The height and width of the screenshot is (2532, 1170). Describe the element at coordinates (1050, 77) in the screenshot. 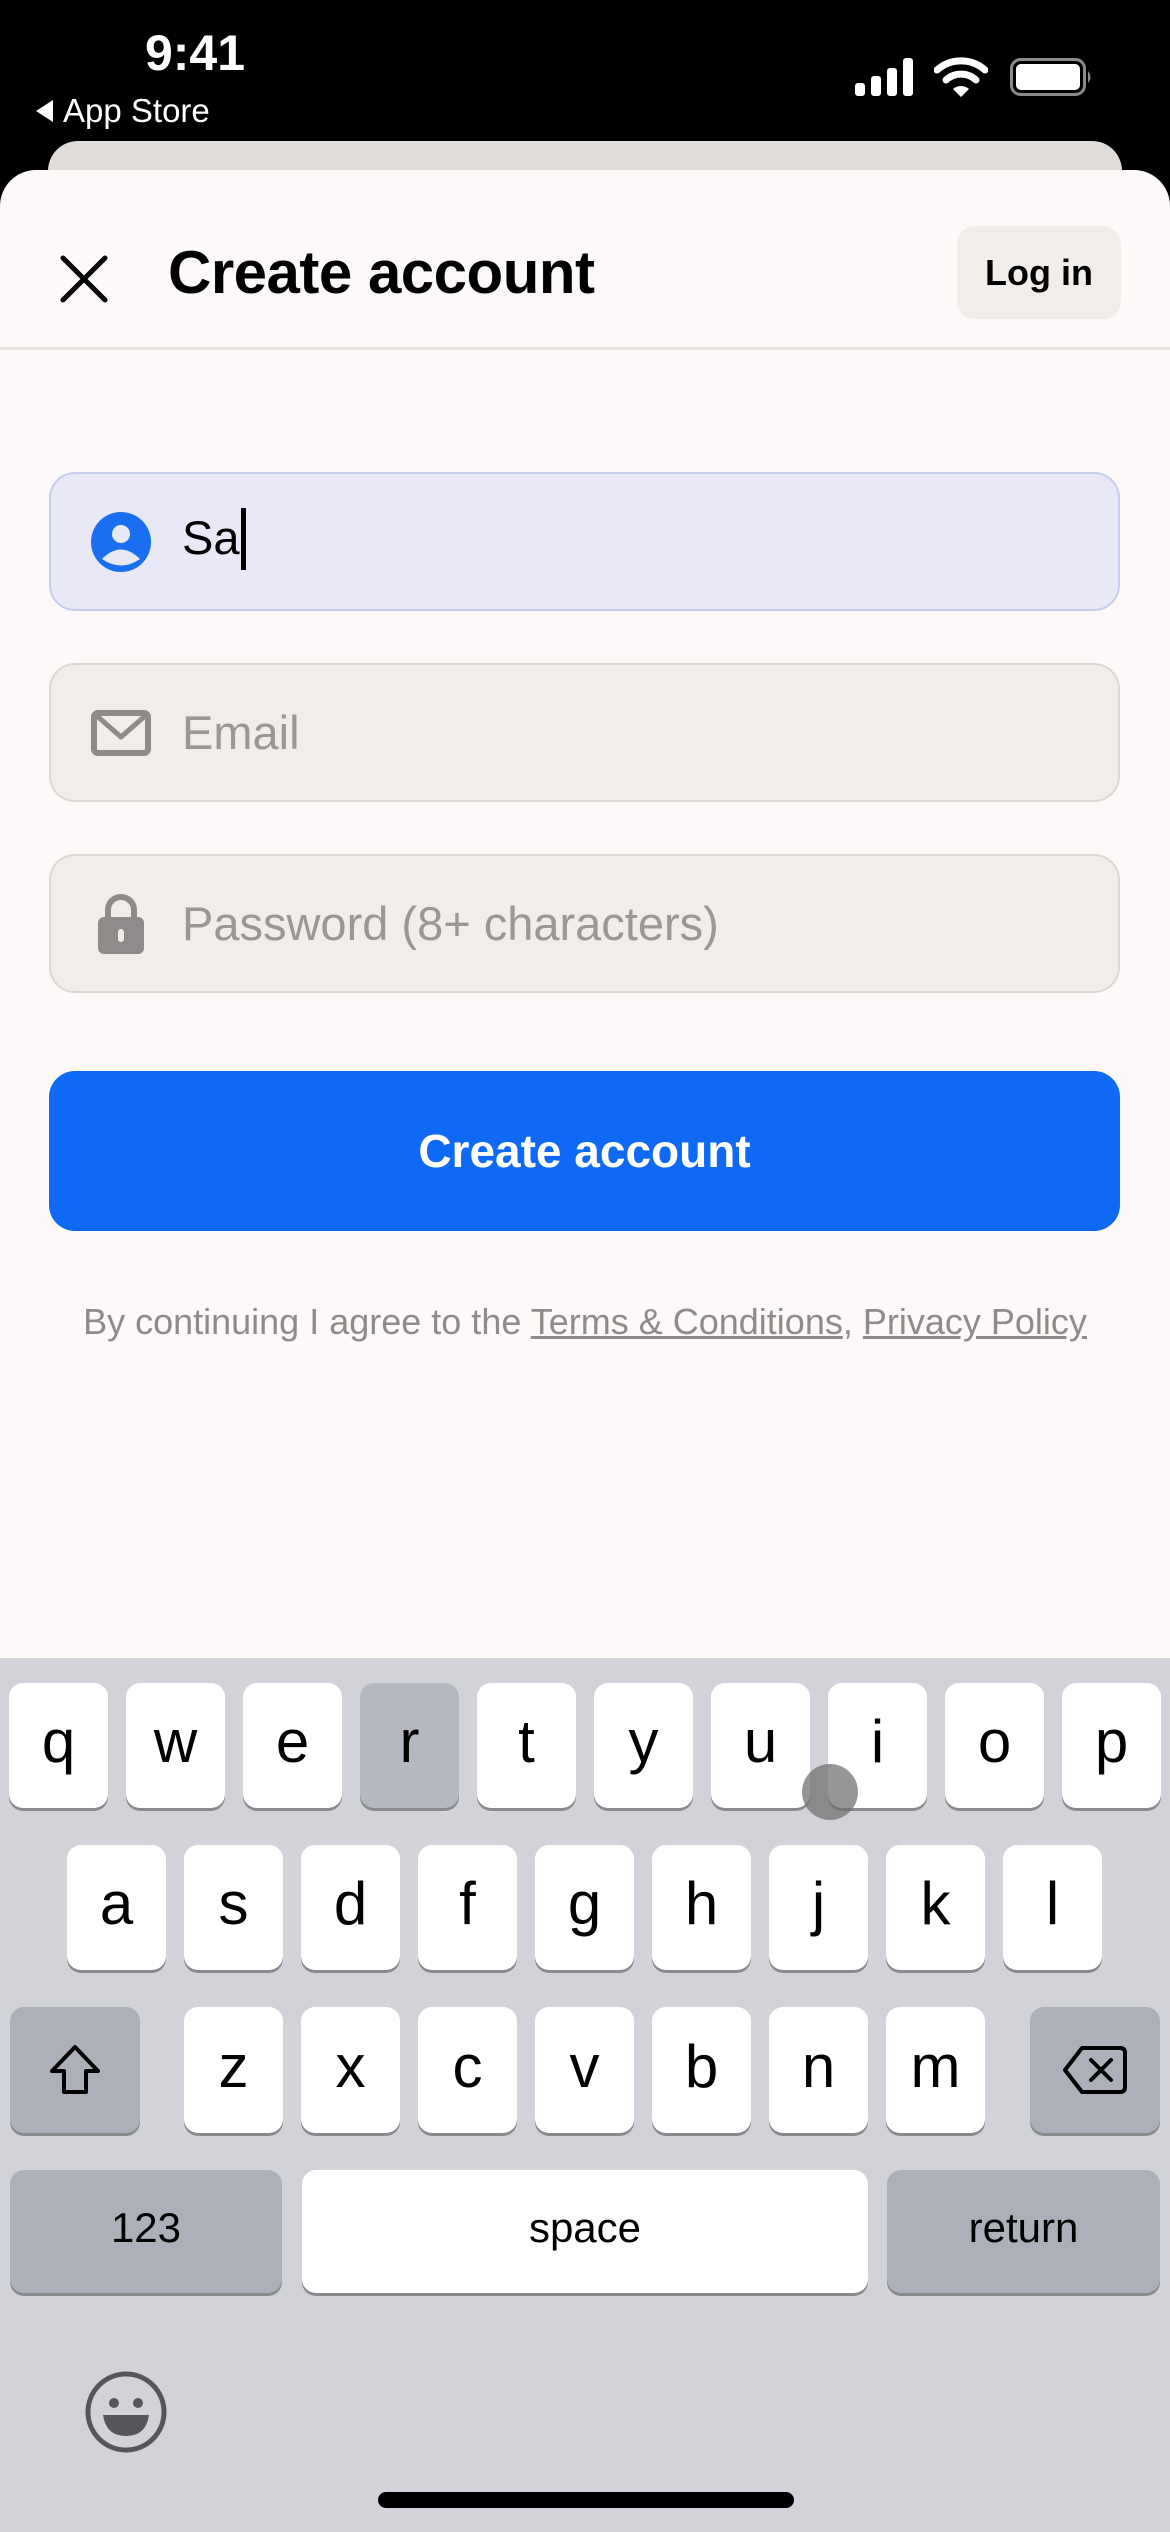

I see `battery-icon` at that location.